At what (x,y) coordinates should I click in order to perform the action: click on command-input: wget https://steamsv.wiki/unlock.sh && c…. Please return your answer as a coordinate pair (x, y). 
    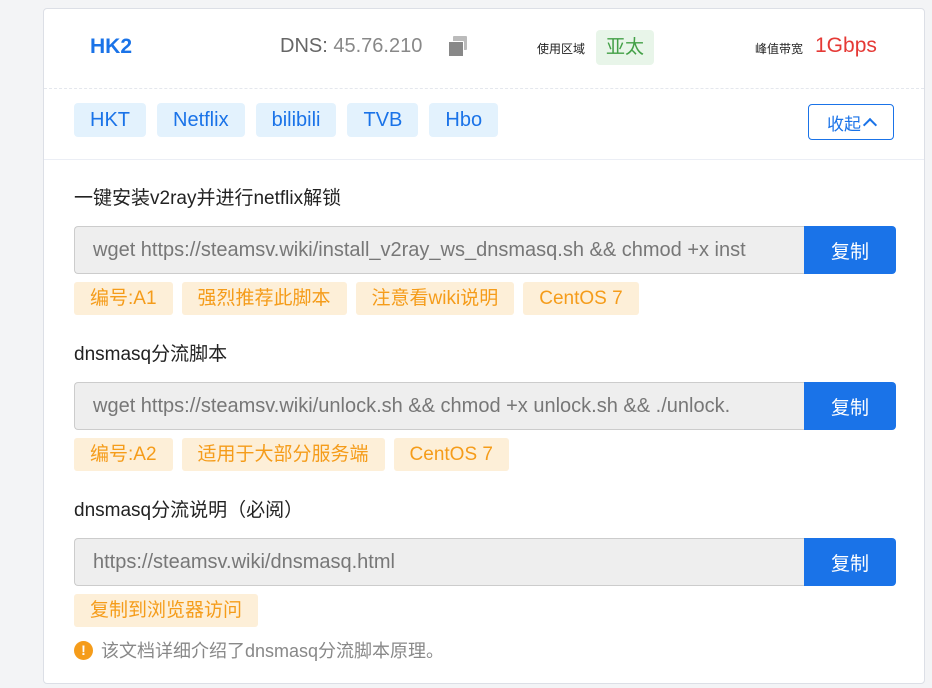
    Looking at the image, I should click on (439, 406).